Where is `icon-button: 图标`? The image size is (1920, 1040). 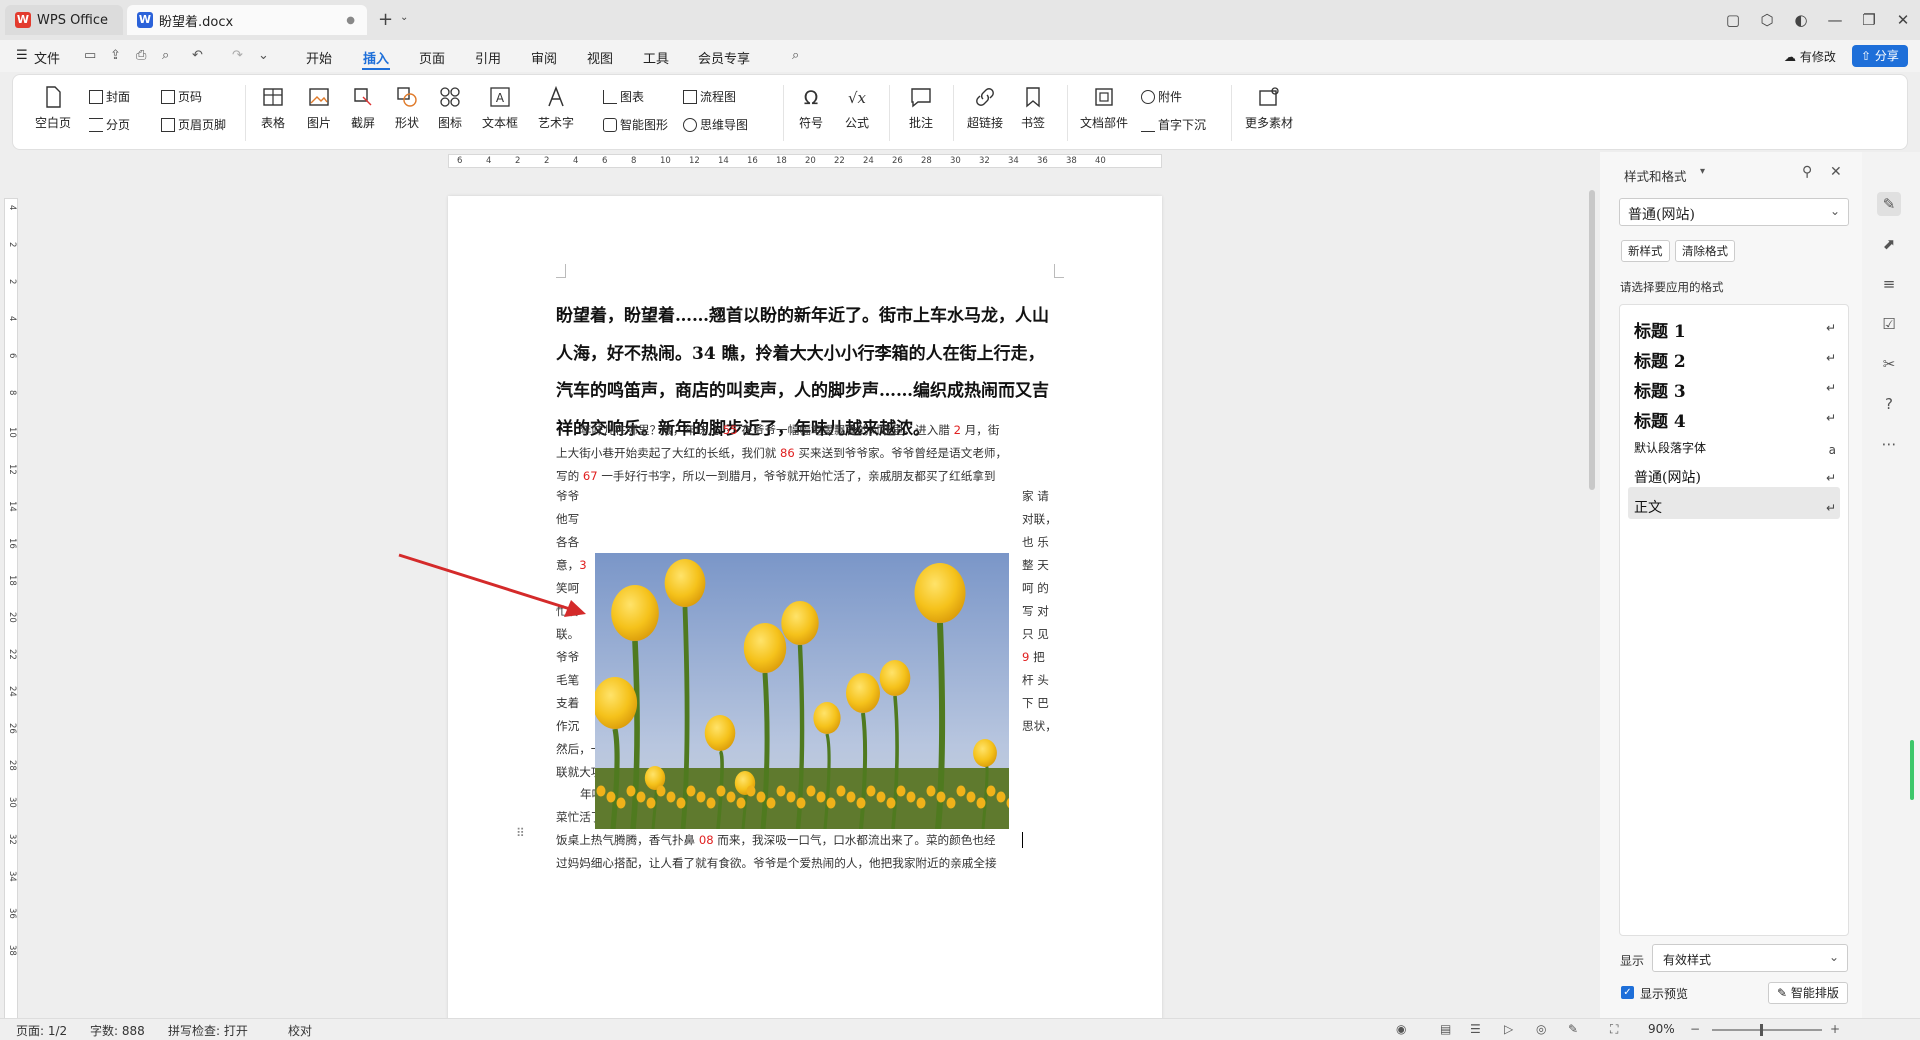
icon-button: 图标 is located at coordinates (450, 108).